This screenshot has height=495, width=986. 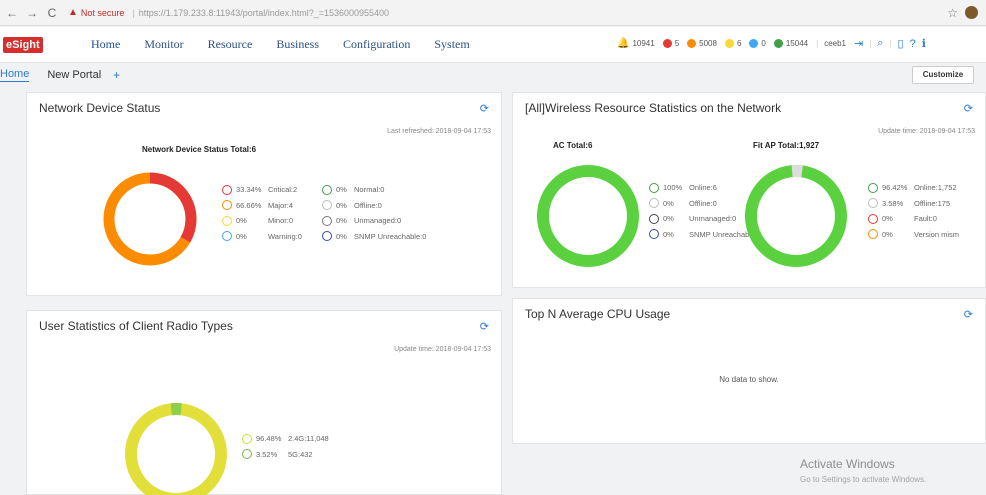 What do you see at coordinates (227, 189) in the screenshot?
I see `critical-ring-icon` at bounding box center [227, 189].